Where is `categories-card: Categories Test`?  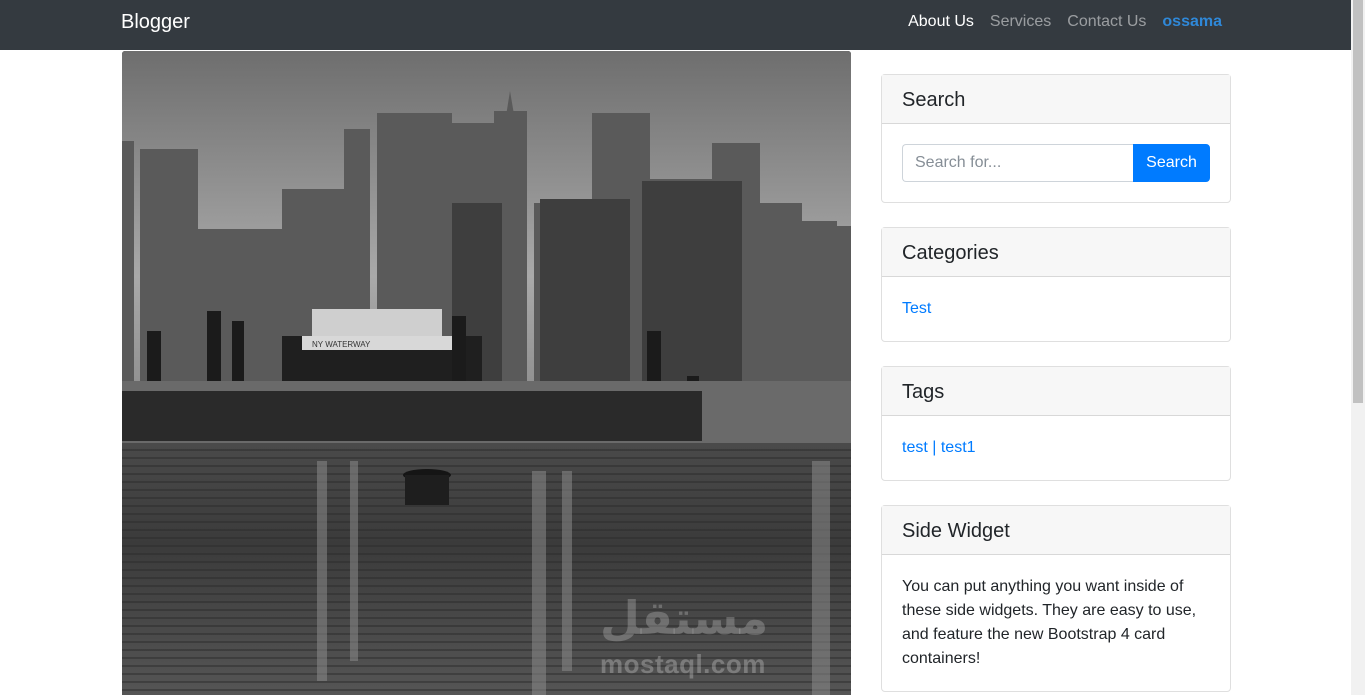
categories-card: Categories Test is located at coordinates (1056, 284).